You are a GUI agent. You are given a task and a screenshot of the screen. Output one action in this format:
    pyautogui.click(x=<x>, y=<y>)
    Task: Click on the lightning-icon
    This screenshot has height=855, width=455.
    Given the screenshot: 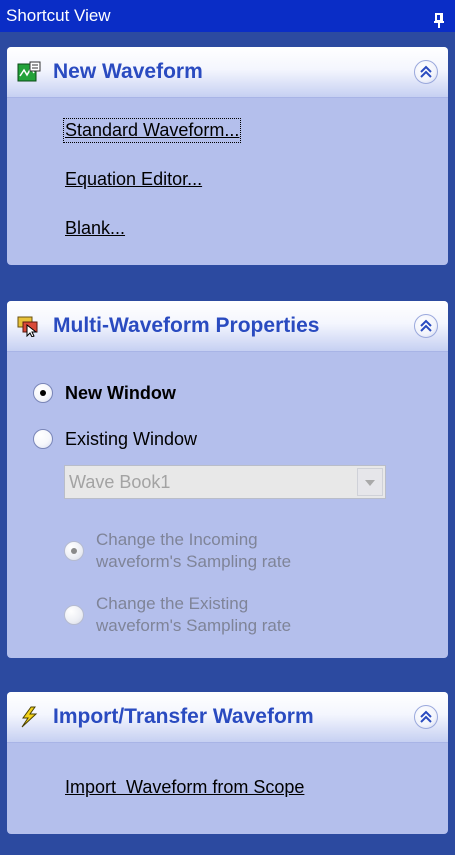 What is the action you would take?
    pyautogui.click(x=29, y=717)
    